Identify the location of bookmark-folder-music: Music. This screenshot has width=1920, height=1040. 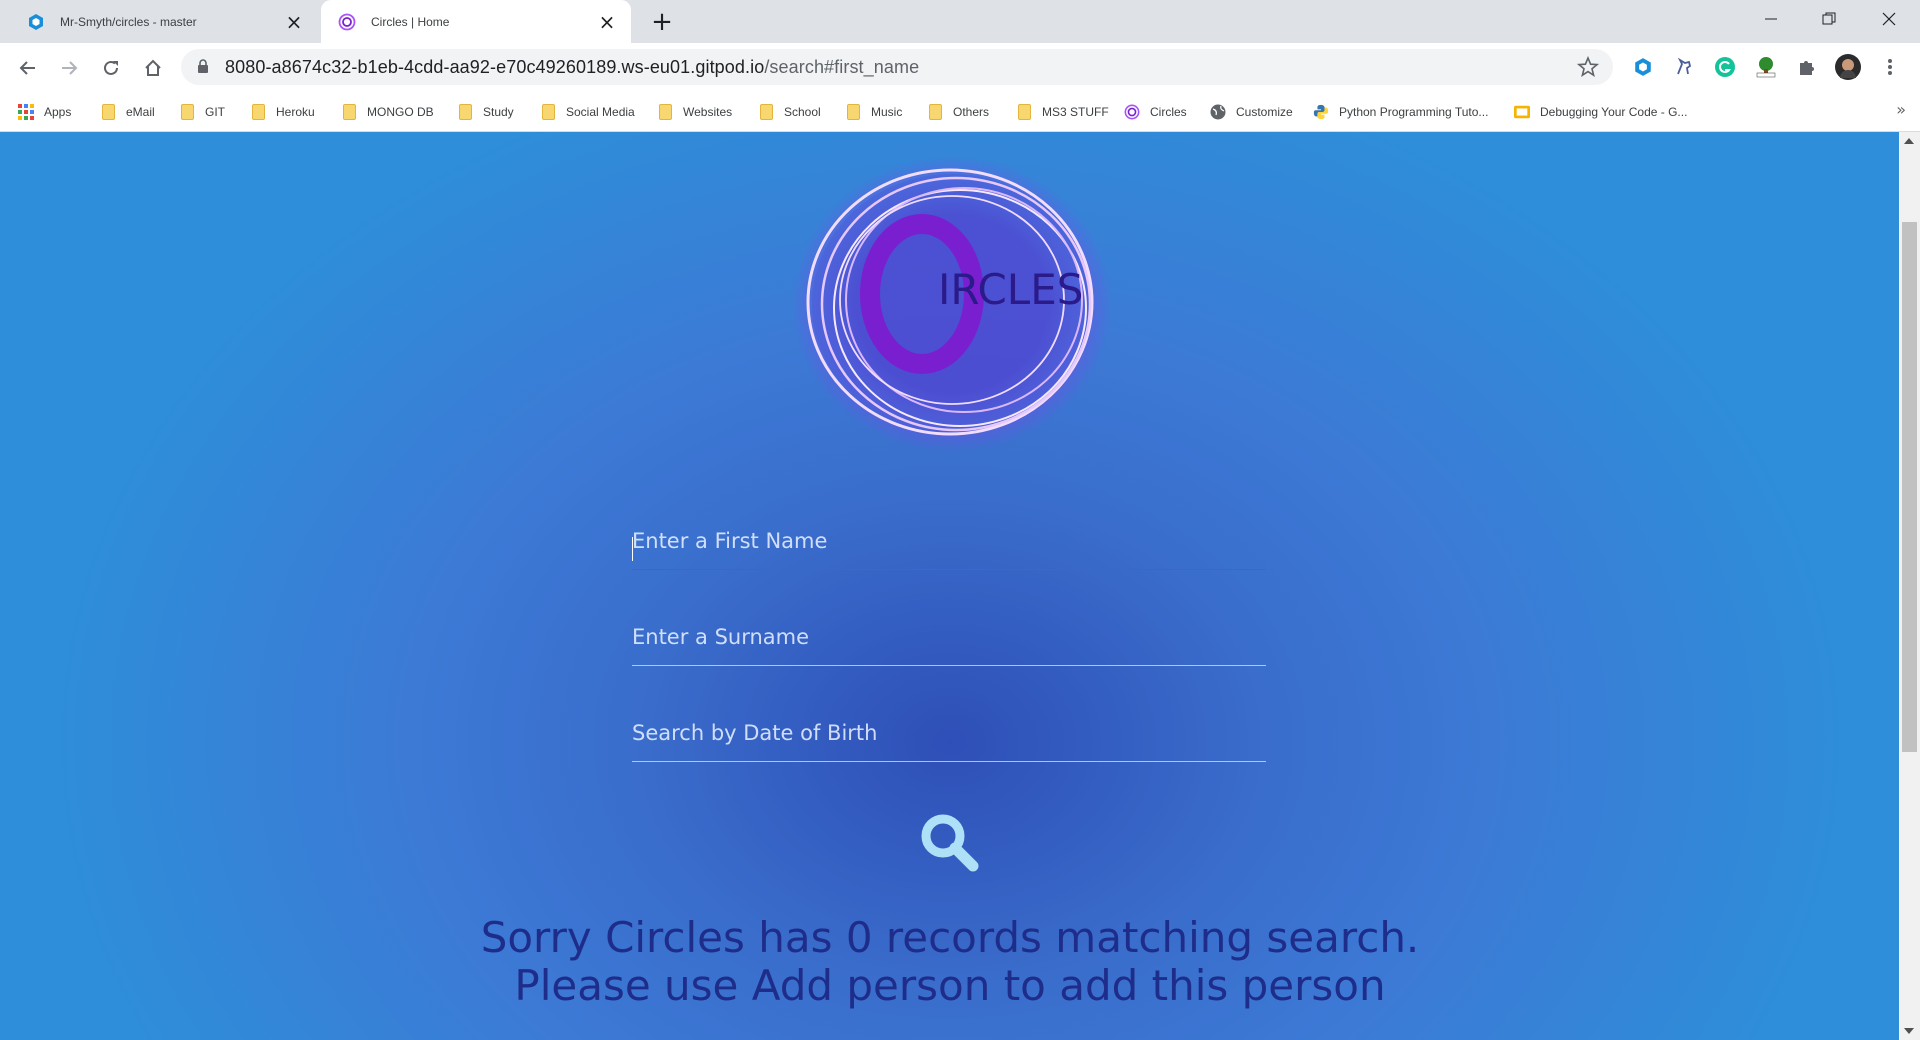
(873, 112).